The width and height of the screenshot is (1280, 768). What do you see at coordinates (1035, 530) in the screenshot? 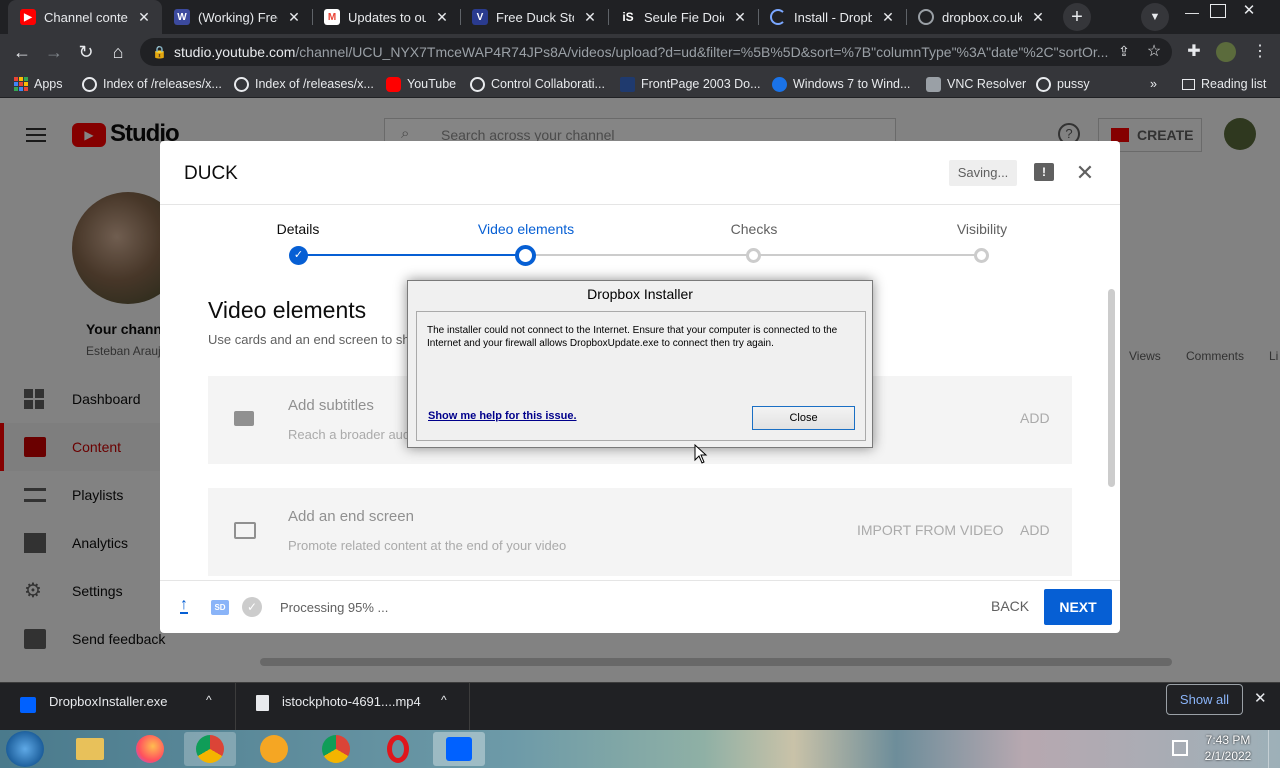
I see `add-end-screen-button: ADD` at bounding box center [1035, 530].